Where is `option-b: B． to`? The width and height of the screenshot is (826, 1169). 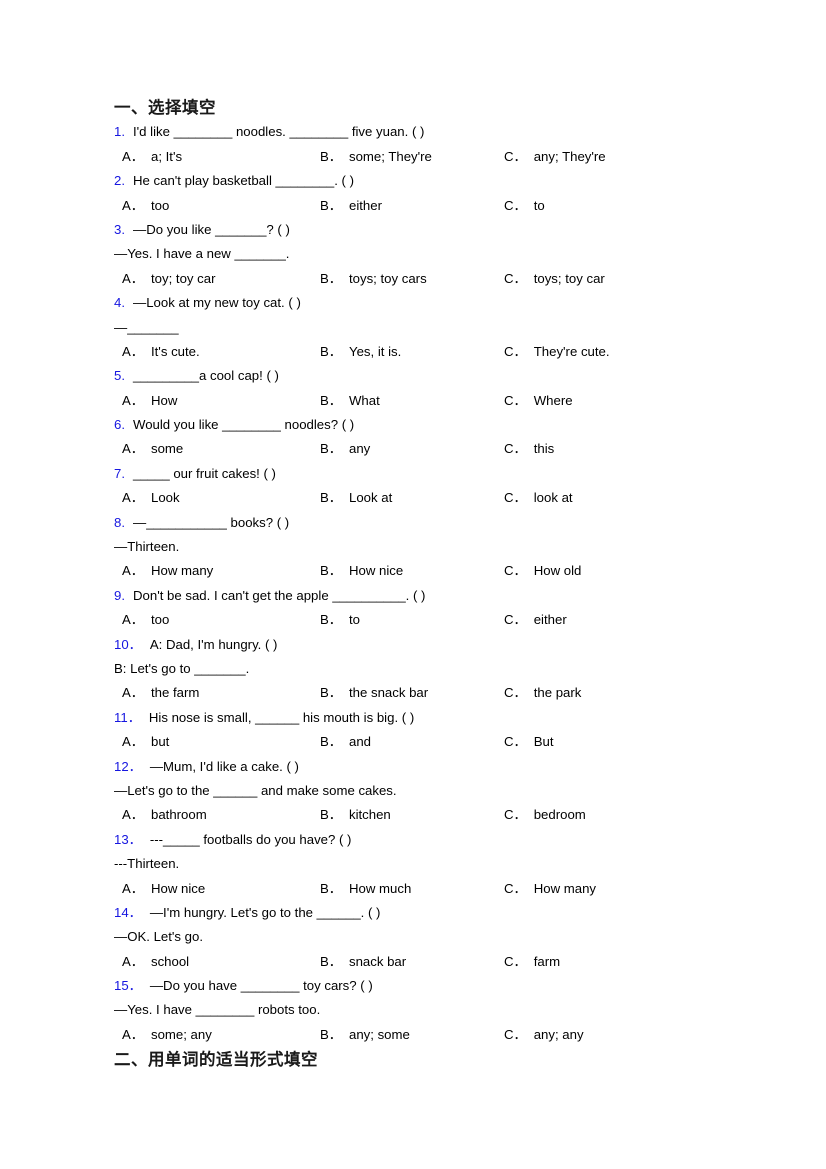 option-b: B． to is located at coordinates (340, 620).